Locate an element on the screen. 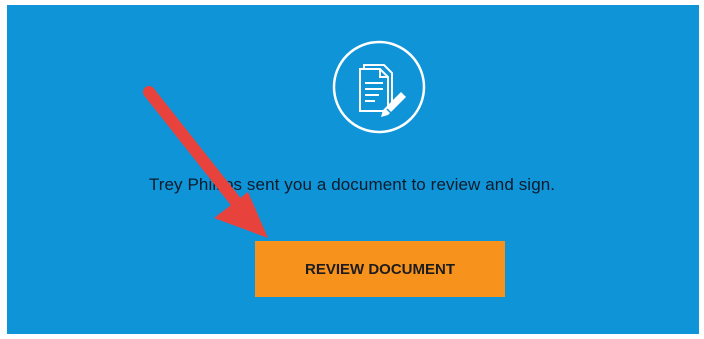  document-sign-icon is located at coordinates (379, 87).